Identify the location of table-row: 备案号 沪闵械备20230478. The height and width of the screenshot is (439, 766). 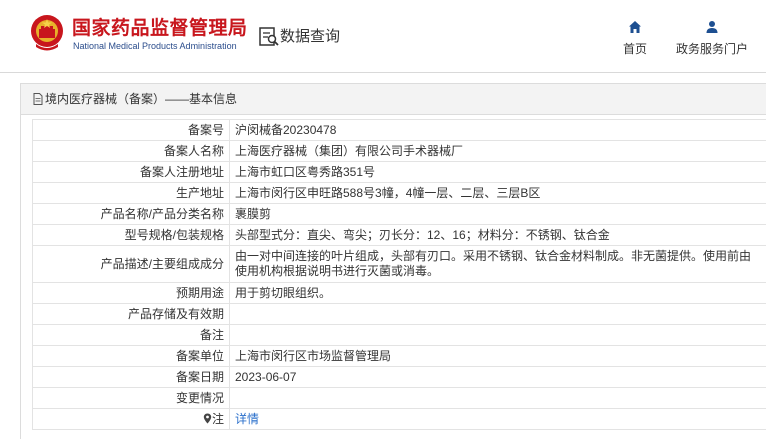
(399, 130).